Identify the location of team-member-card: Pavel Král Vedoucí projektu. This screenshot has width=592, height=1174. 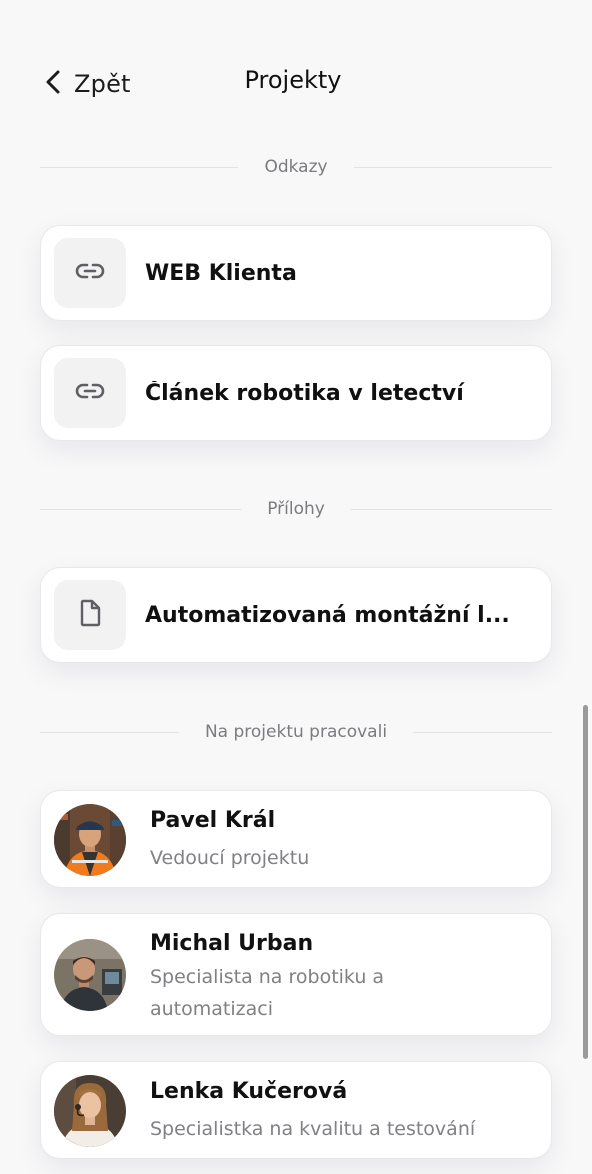
(296, 839).